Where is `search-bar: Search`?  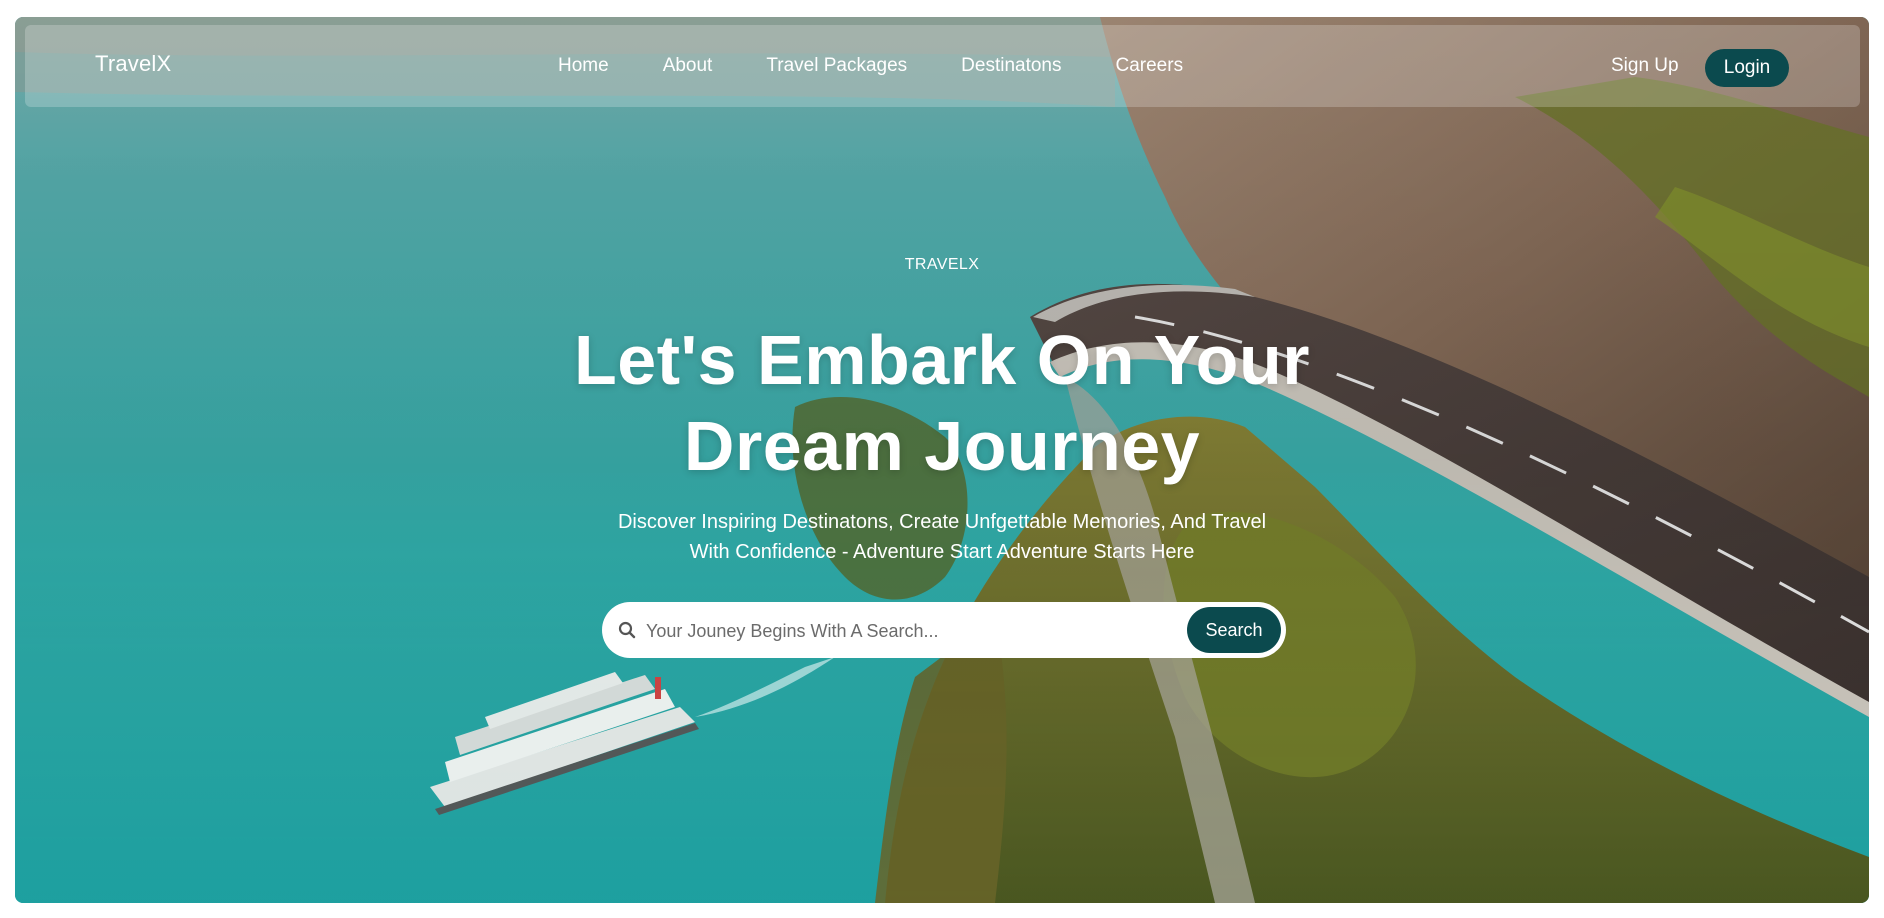 search-bar: Search is located at coordinates (944, 630).